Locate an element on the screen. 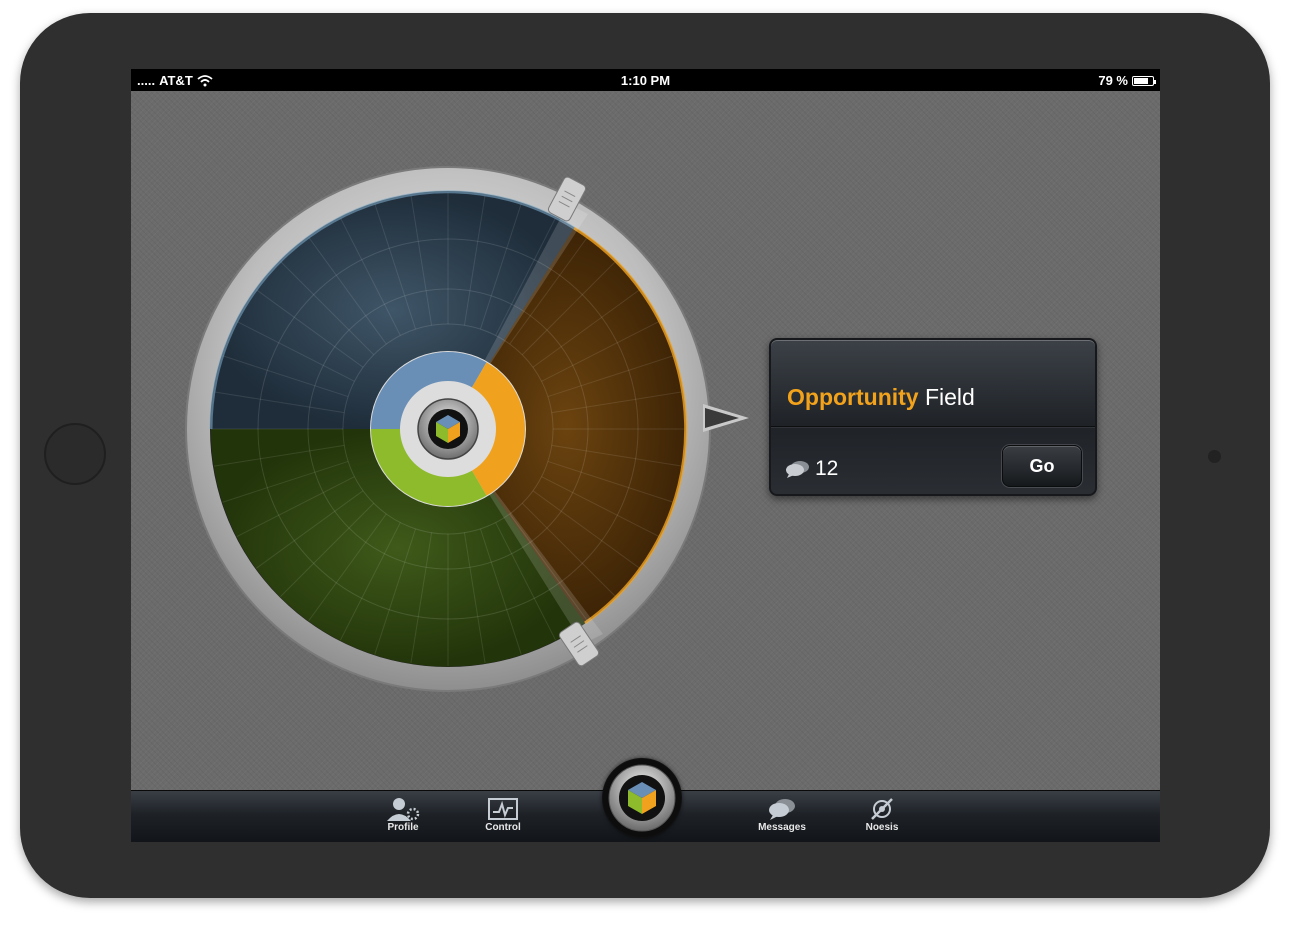  tab-noesis-label: Noesis is located at coordinates (882, 827).